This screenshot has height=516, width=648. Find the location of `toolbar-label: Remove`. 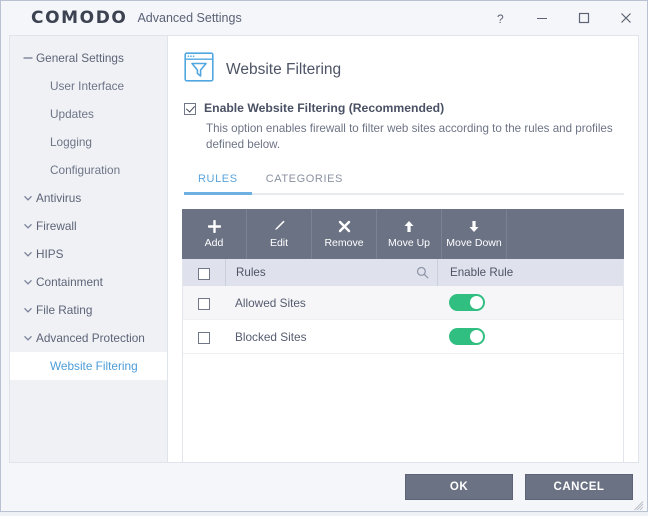

toolbar-label: Remove is located at coordinates (344, 243).